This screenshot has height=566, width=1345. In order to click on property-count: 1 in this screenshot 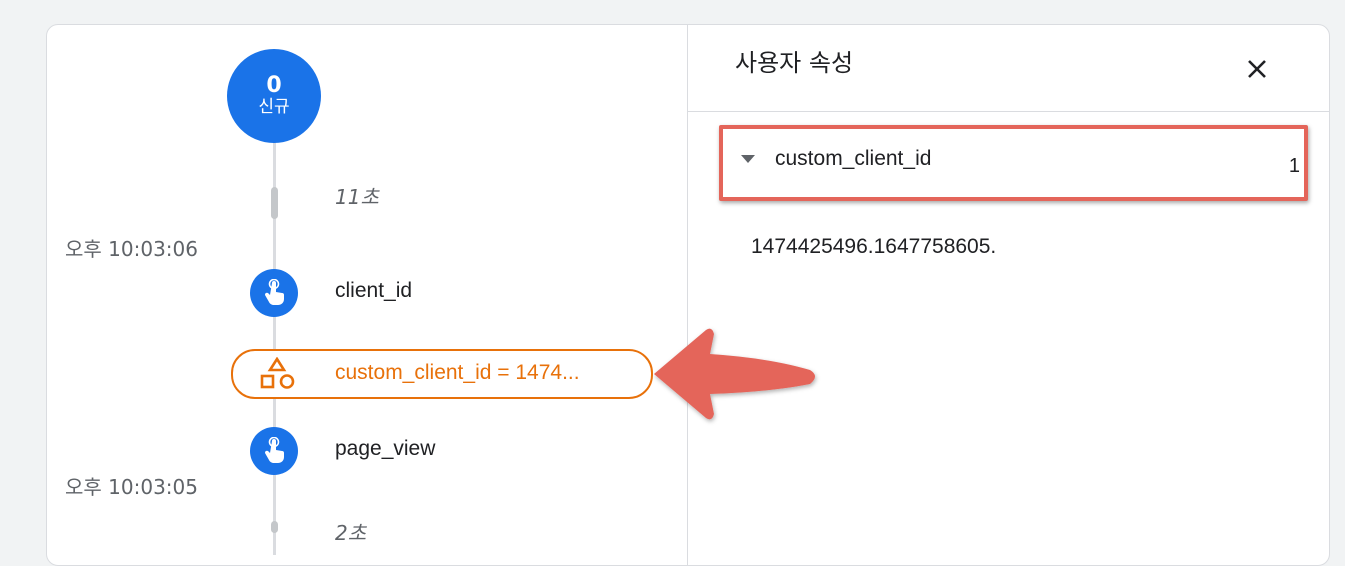, I will do `click(1294, 166)`.